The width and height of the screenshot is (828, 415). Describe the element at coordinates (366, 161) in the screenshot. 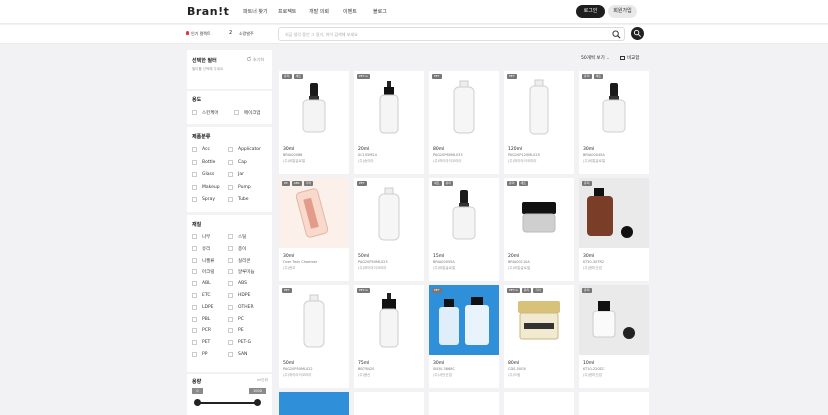

I see `product-company: (주)송이타` at that location.